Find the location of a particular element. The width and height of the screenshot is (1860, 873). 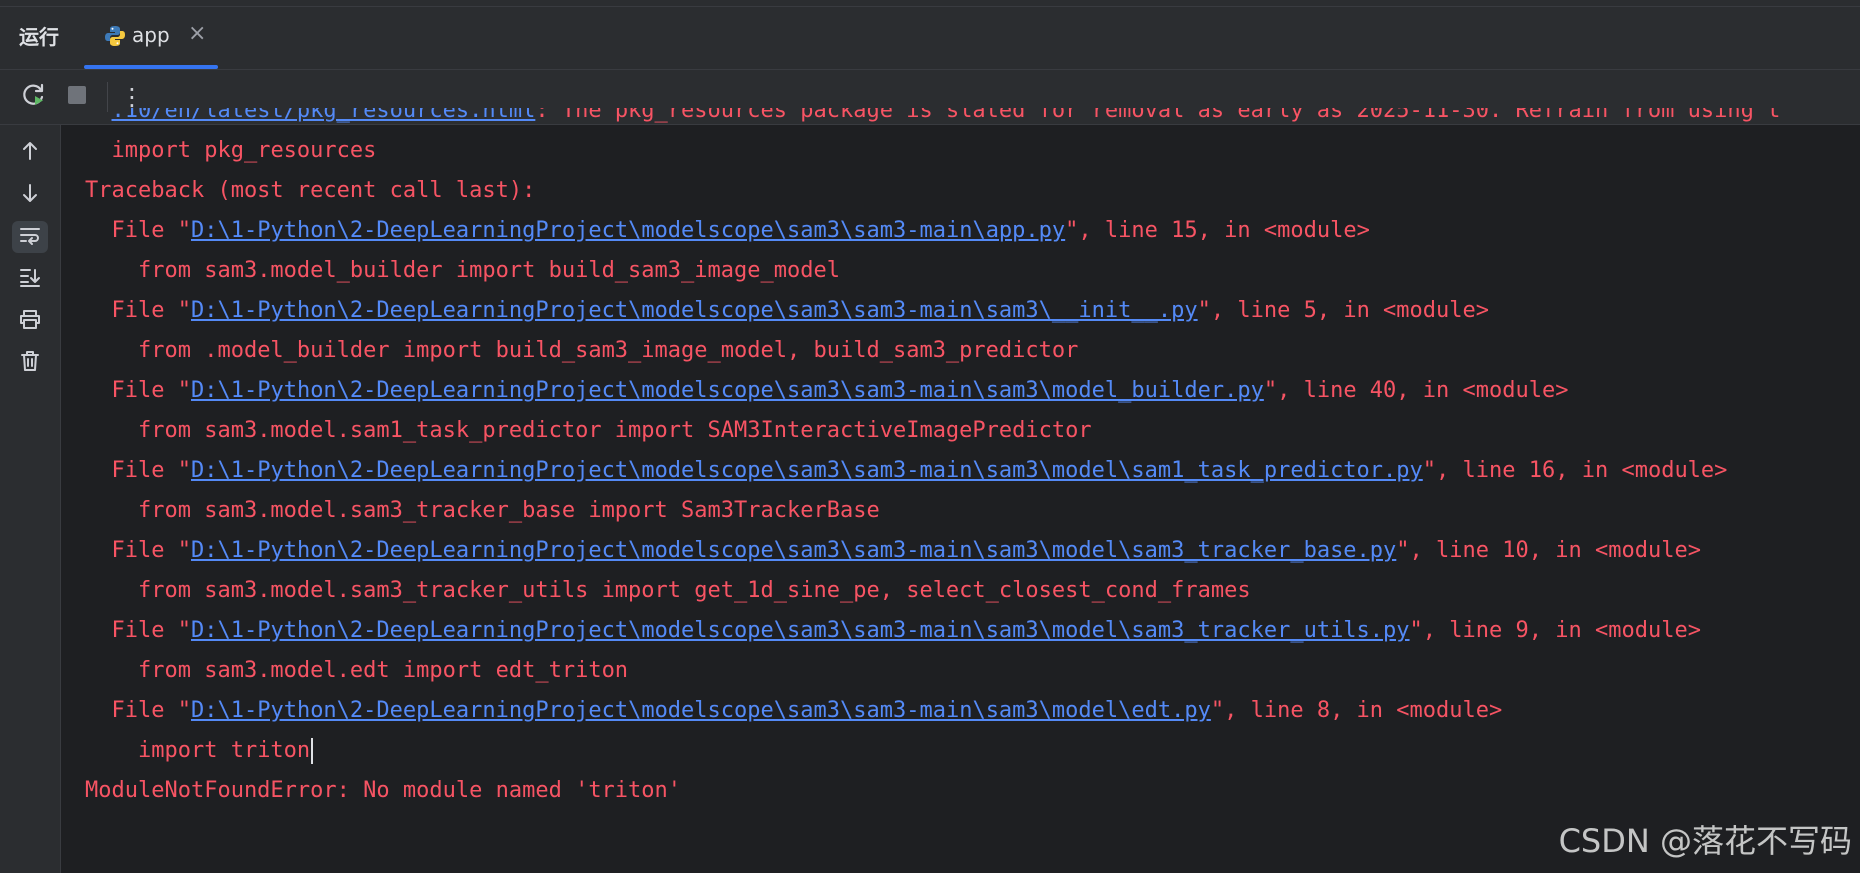

console-line: from sam3.model.edt import edt_triton is located at coordinates (356, 671).